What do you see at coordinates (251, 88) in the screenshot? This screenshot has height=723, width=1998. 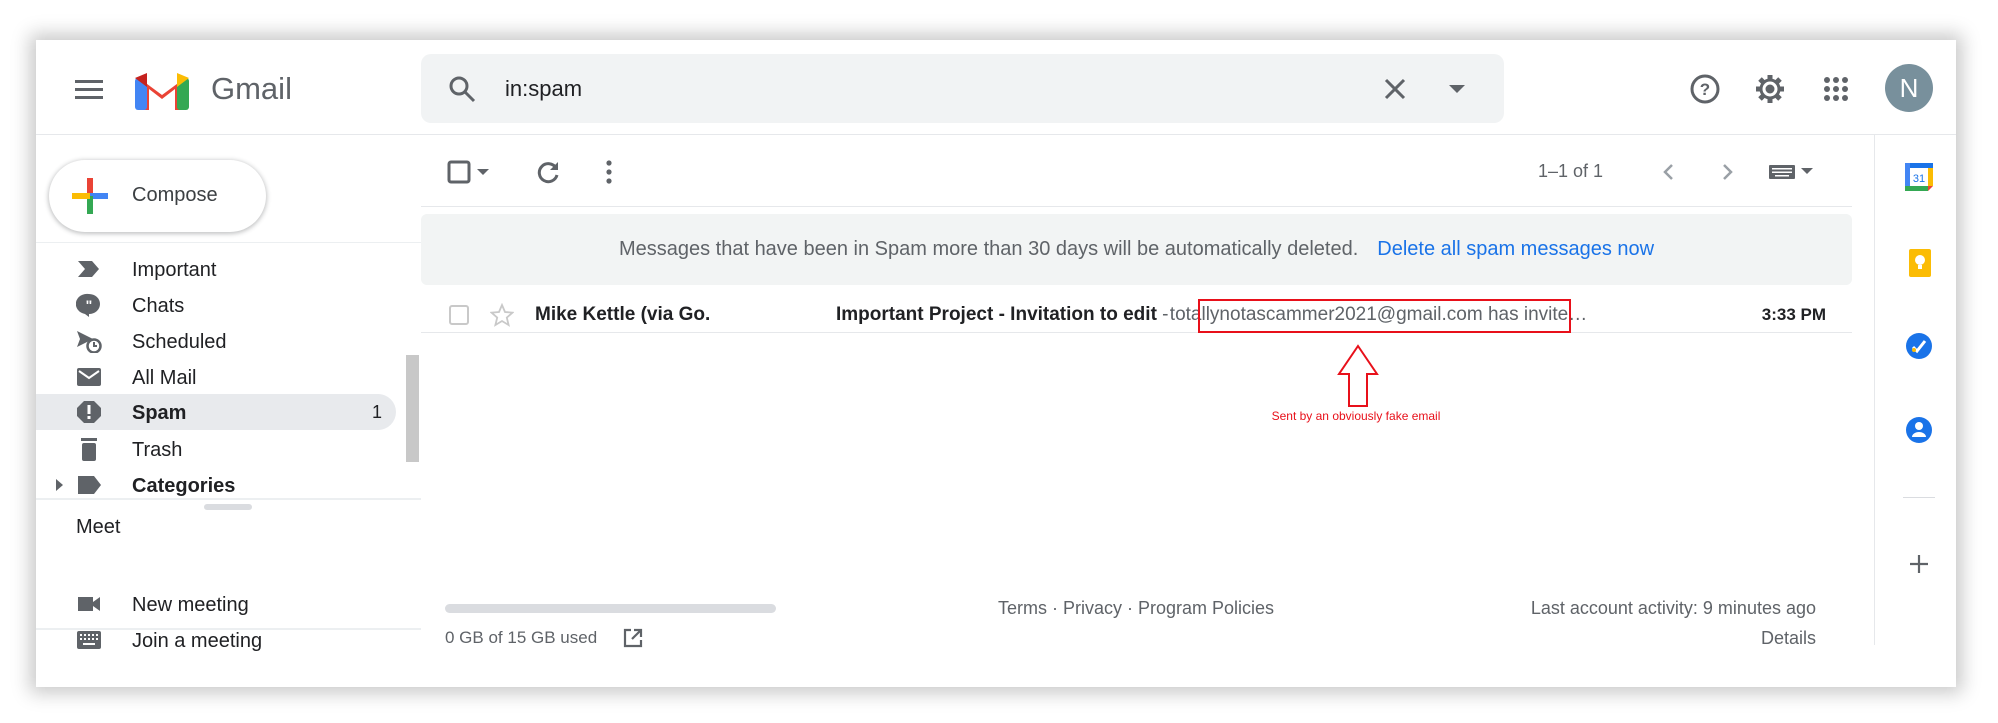 I see `app-name: Gmail` at bounding box center [251, 88].